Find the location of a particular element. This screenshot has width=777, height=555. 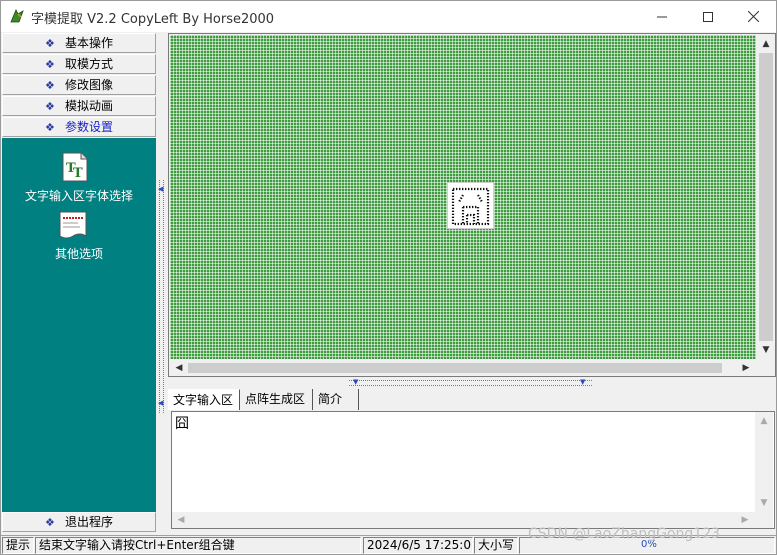

sidebar-item-basic-ops: ❖ 基本操作 is located at coordinates (79, 43).